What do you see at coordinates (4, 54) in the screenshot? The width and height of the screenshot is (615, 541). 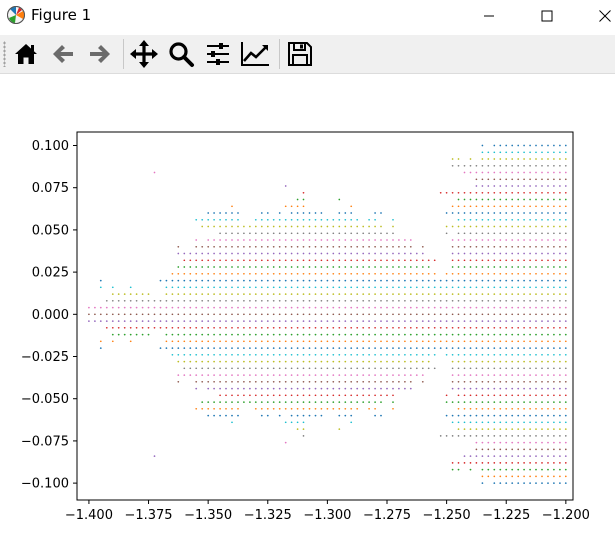 I see `toolbar-grip` at bounding box center [4, 54].